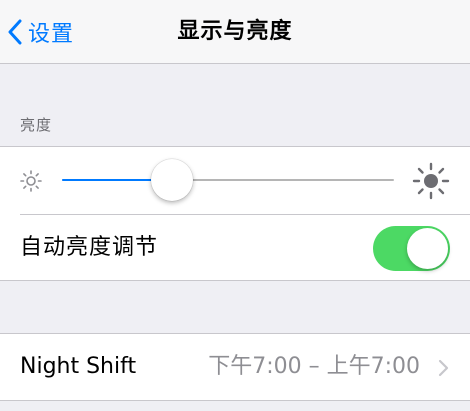  I want to click on auto-brightness-toggle, so click(411, 248).